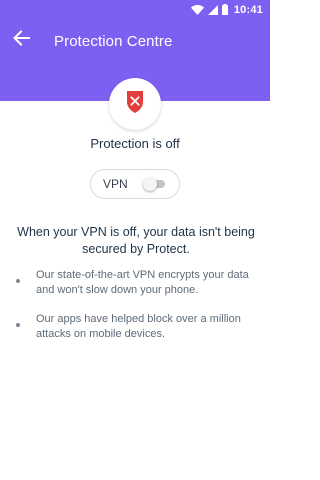 This screenshot has height=480, width=320. Describe the element at coordinates (224, 9) in the screenshot. I see `battery-icon` at that location.